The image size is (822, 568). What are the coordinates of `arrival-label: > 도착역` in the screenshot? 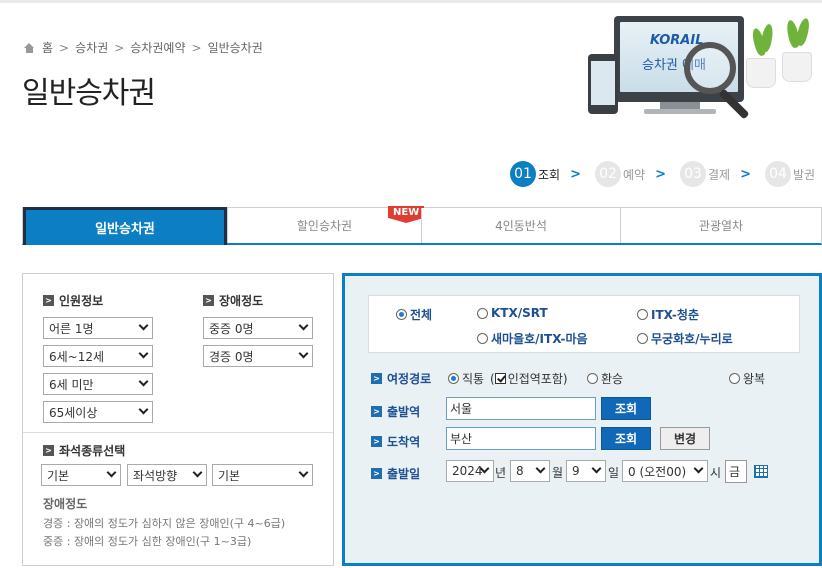 It's located at (395, 441).